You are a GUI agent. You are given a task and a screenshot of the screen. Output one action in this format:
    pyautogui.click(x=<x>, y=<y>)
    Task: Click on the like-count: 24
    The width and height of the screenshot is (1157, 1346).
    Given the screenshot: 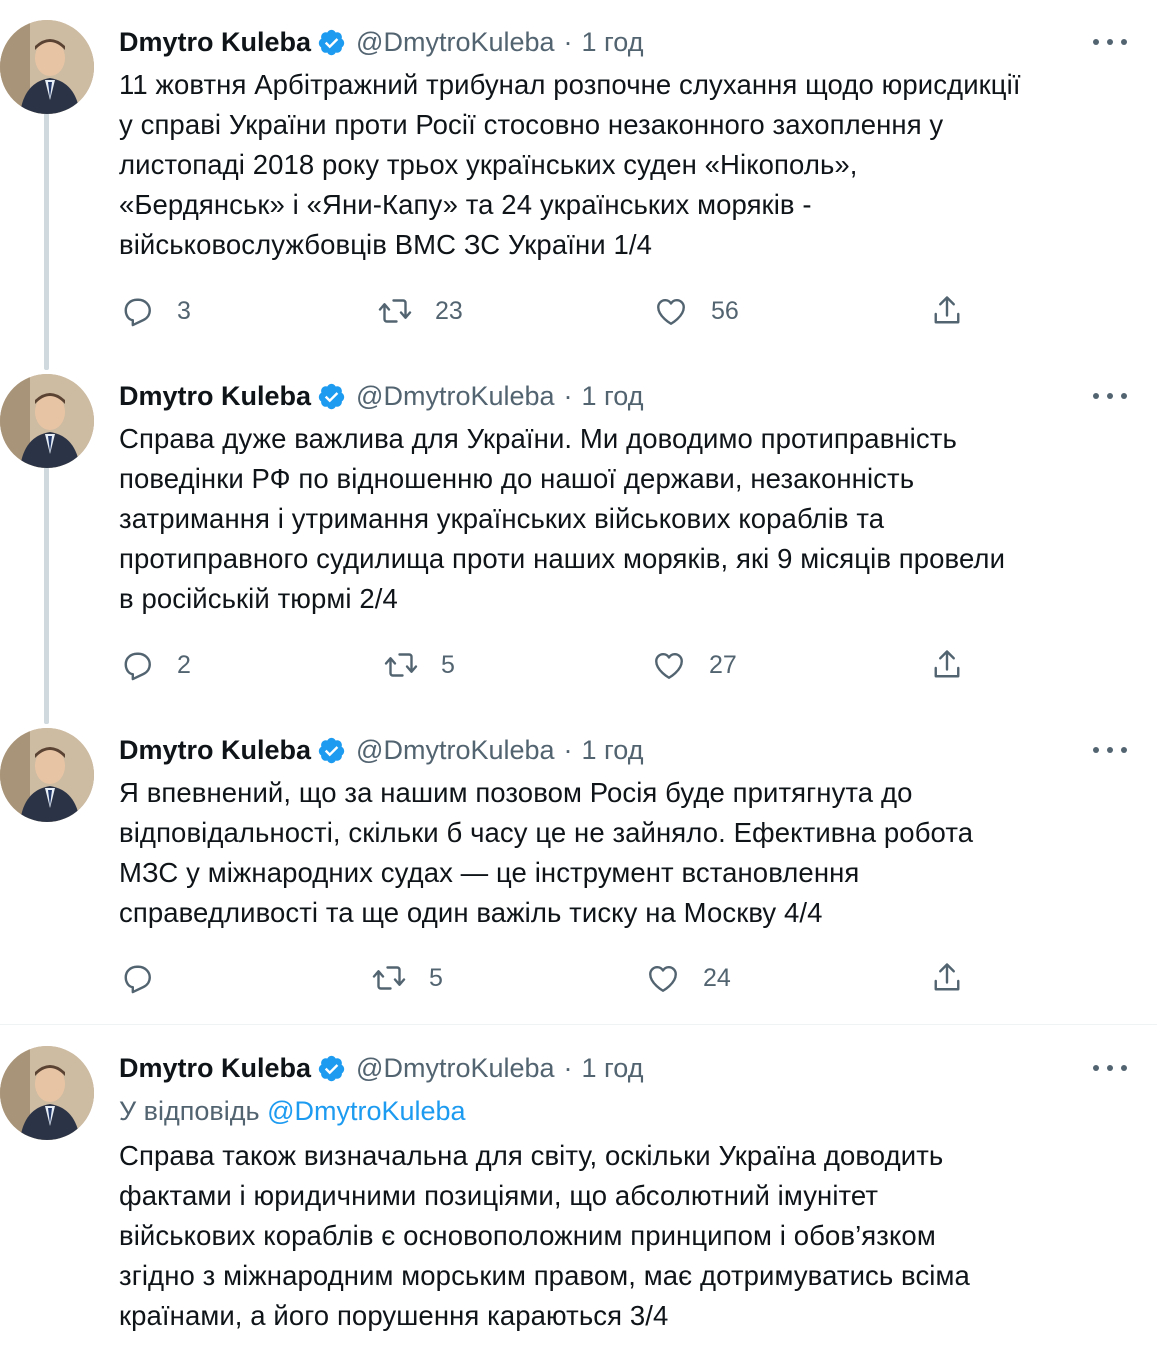 What is the action you would take?
    pyautogui.click(x=717, y=977)
    